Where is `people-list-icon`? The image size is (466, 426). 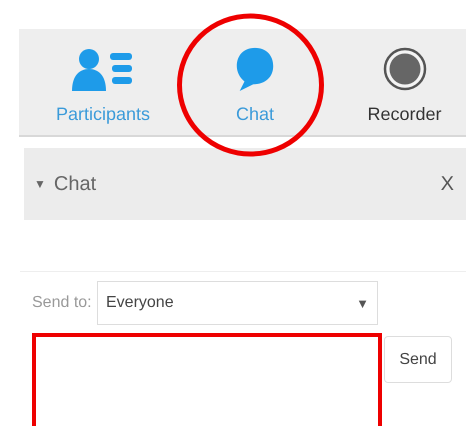 people-list-icon is located at coordinates (103, 69).